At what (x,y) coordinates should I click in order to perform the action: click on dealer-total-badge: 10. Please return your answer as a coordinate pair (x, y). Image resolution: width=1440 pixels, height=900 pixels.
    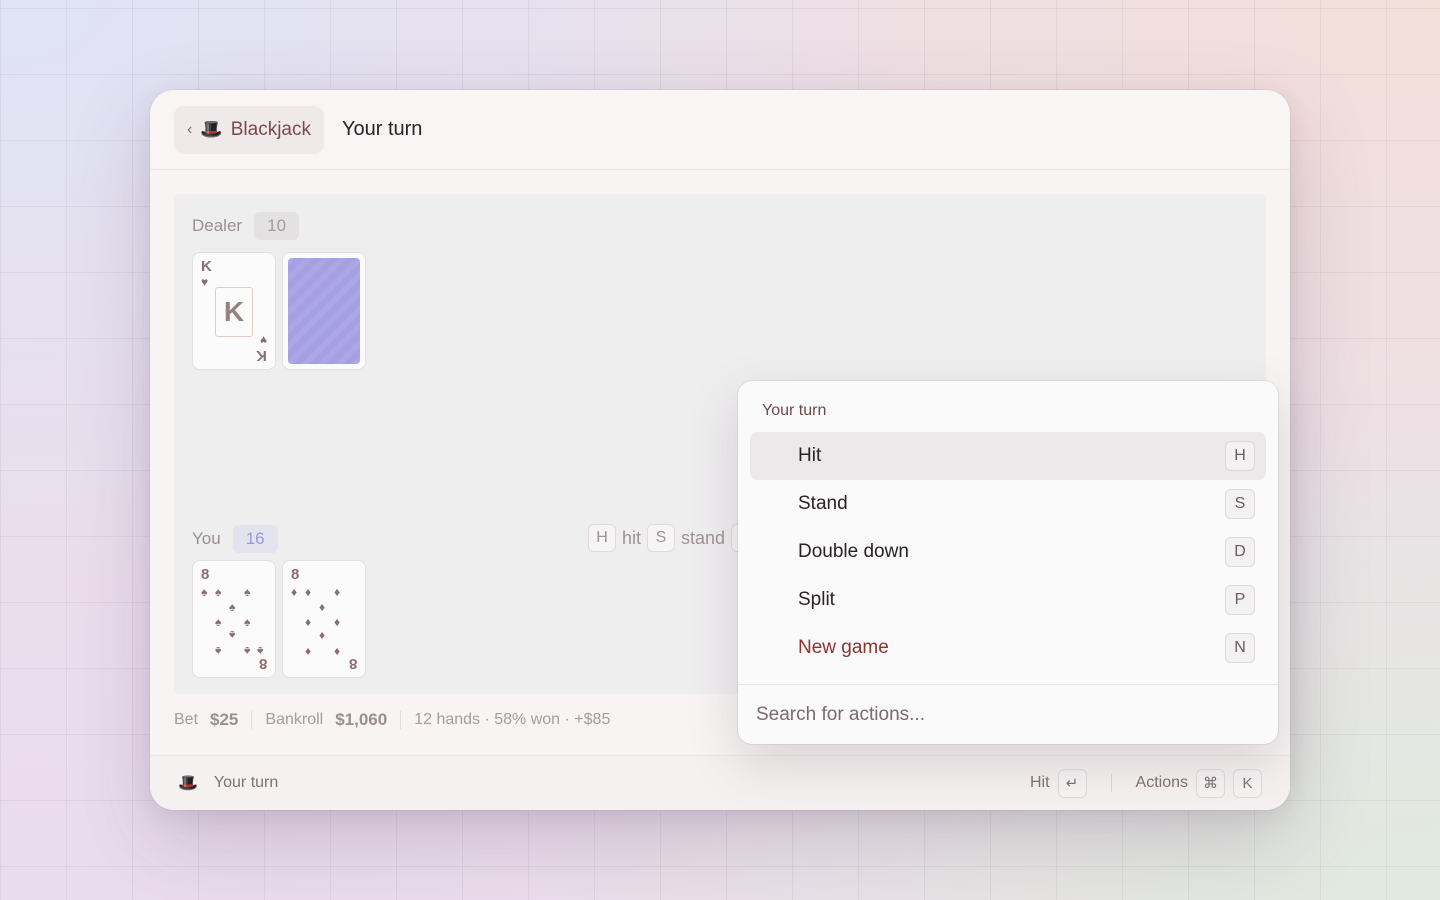
    Looking at the image, I should click on (277, 226).